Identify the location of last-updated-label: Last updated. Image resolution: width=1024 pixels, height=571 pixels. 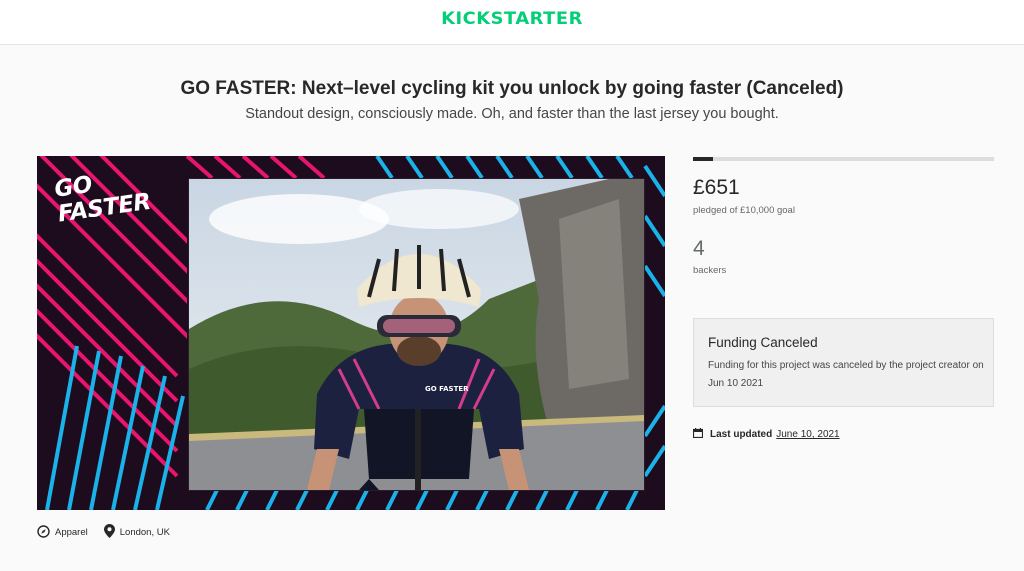
(741, 434).